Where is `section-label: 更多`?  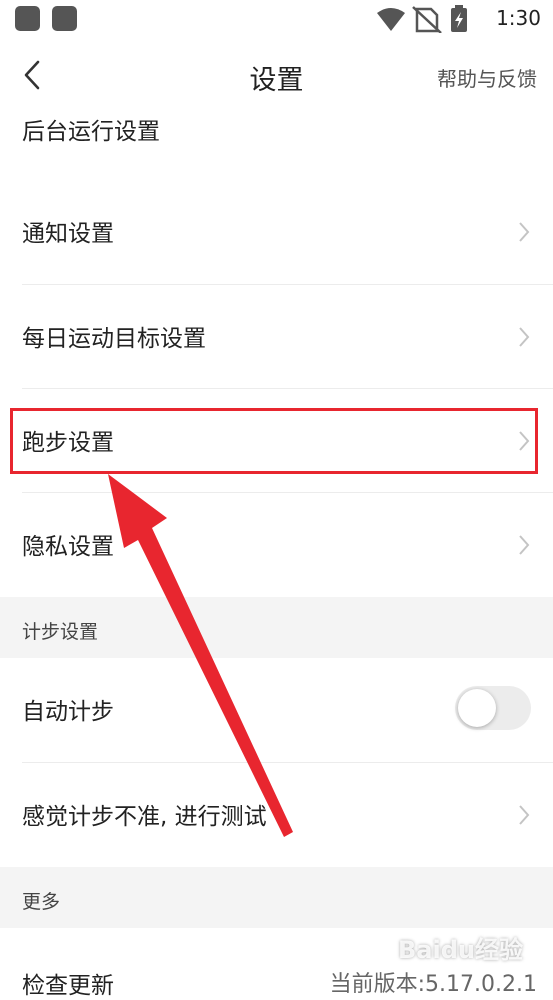 section-label: 更多 is located at coordinates (41, 902).